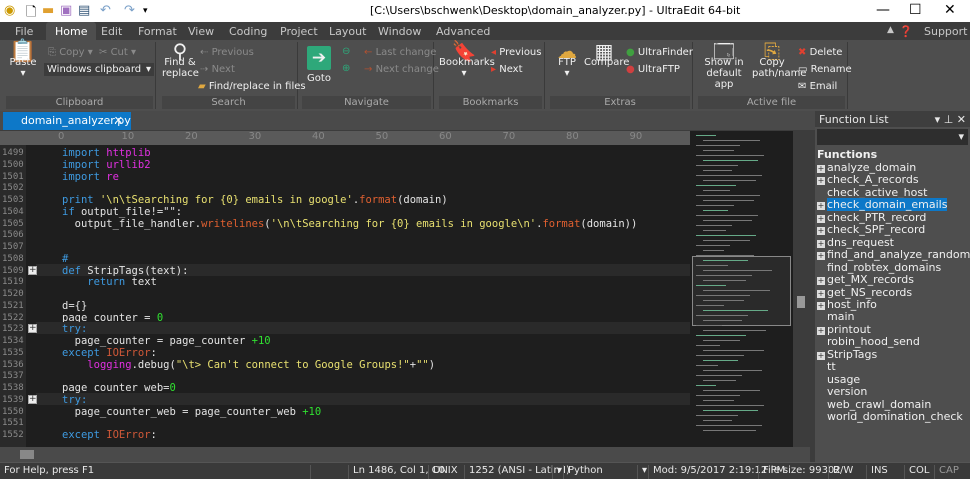 This screenshot has width=970, height=479. Describe the element at coordinates (801, 289) in the screenshot. I see `vertical-scrollbar` at that location.